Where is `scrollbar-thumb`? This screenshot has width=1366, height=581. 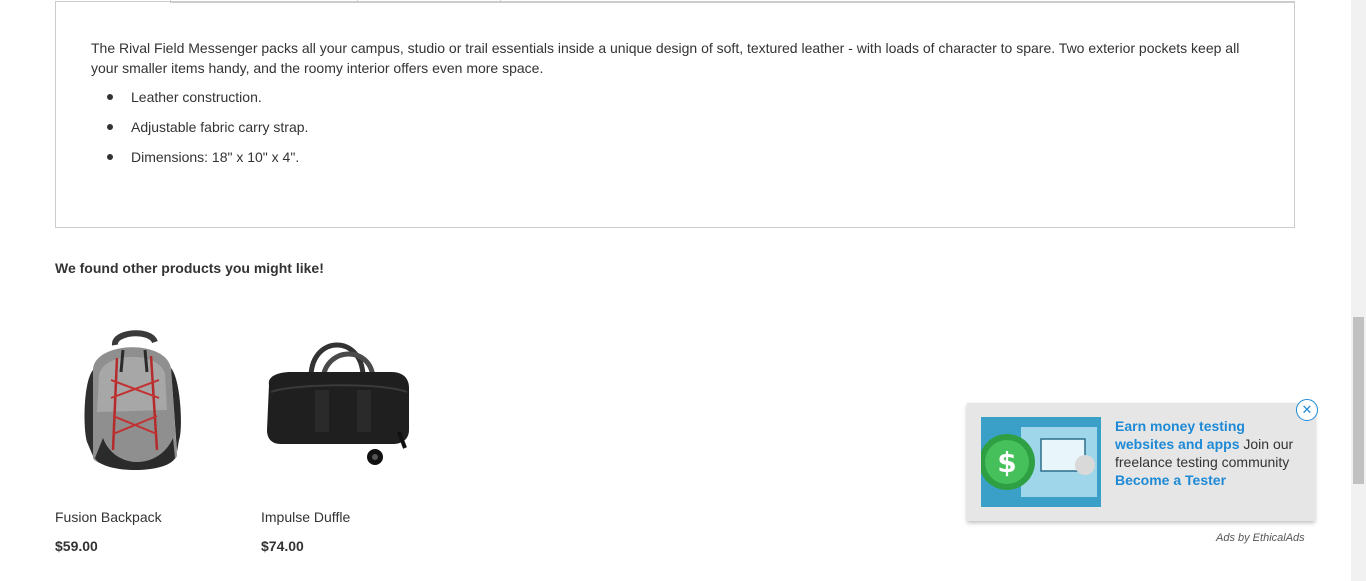 scrollbar-thumb is located at coordinates (1358, 400).